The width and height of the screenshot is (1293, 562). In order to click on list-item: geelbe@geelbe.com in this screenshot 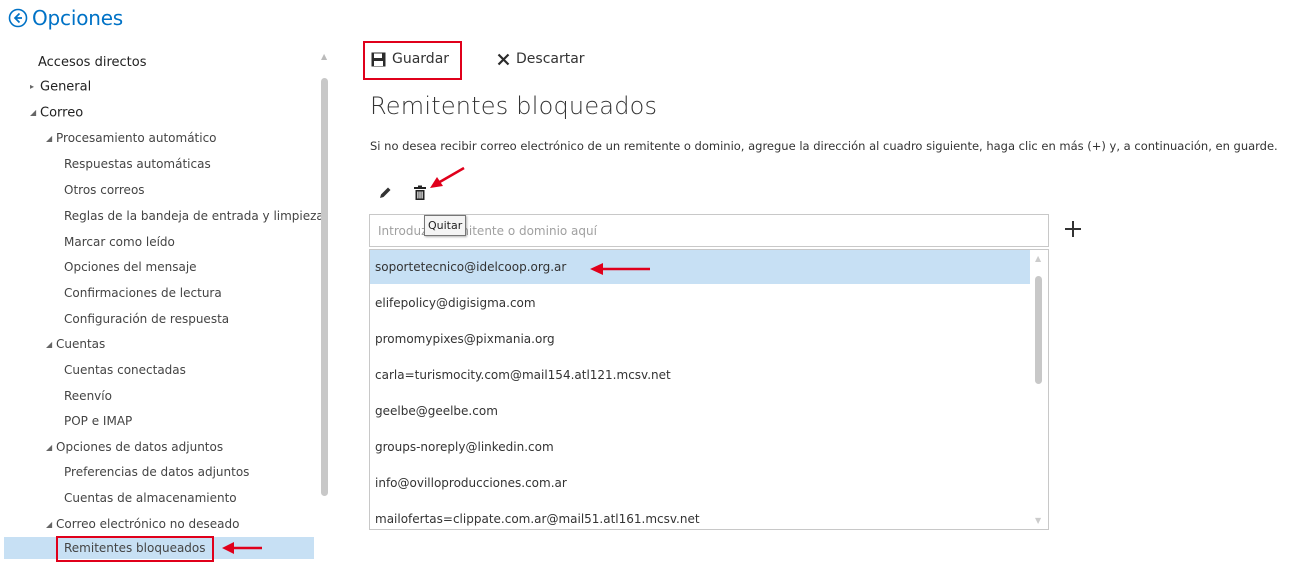, I will do `click(700, 411)`.